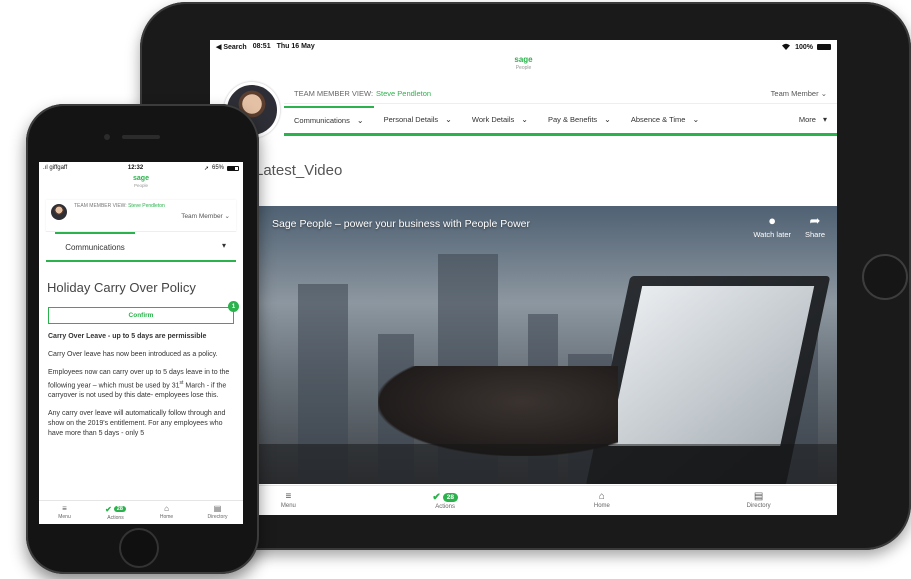 Image resolution: width=911 pixels, height=579 pixels. What do you see at coordinates (804, 47) in the screenshot?
I see `battery-percent: 100%` at bounding box center [804, 47].